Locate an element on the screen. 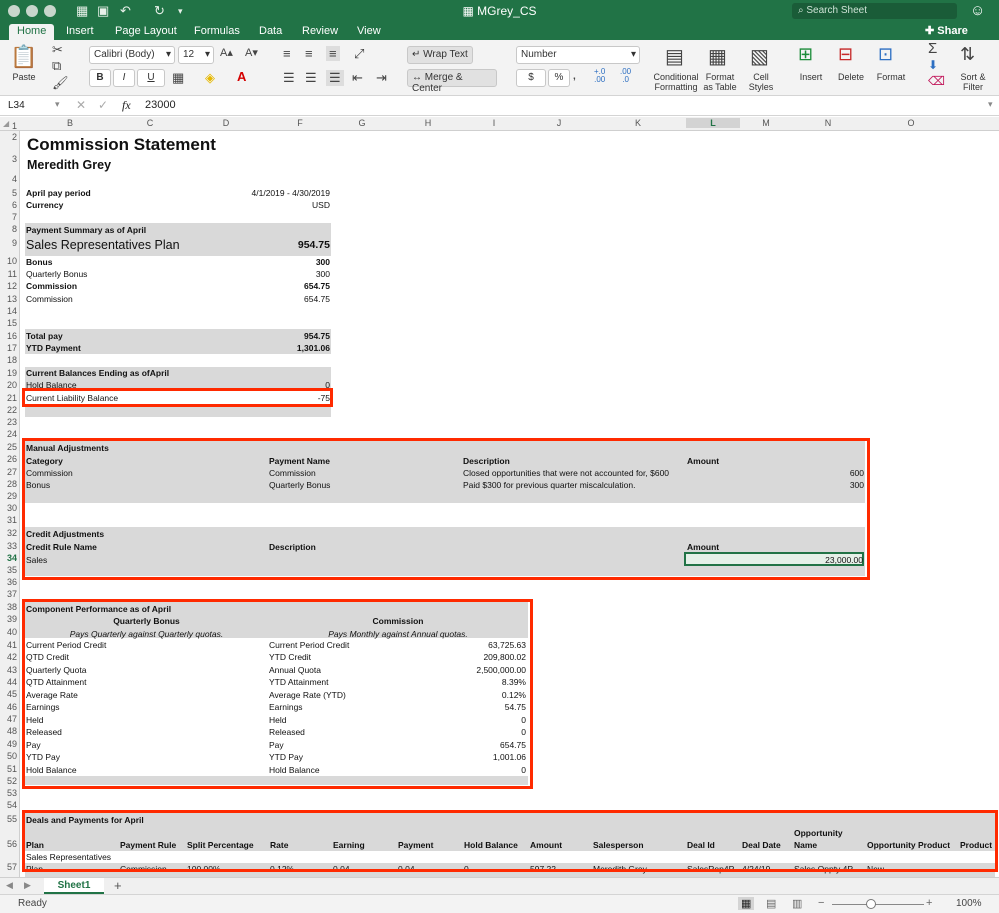 This screenshot has height=913, width=999. percent-button: % is located at coordinates (559, 78).